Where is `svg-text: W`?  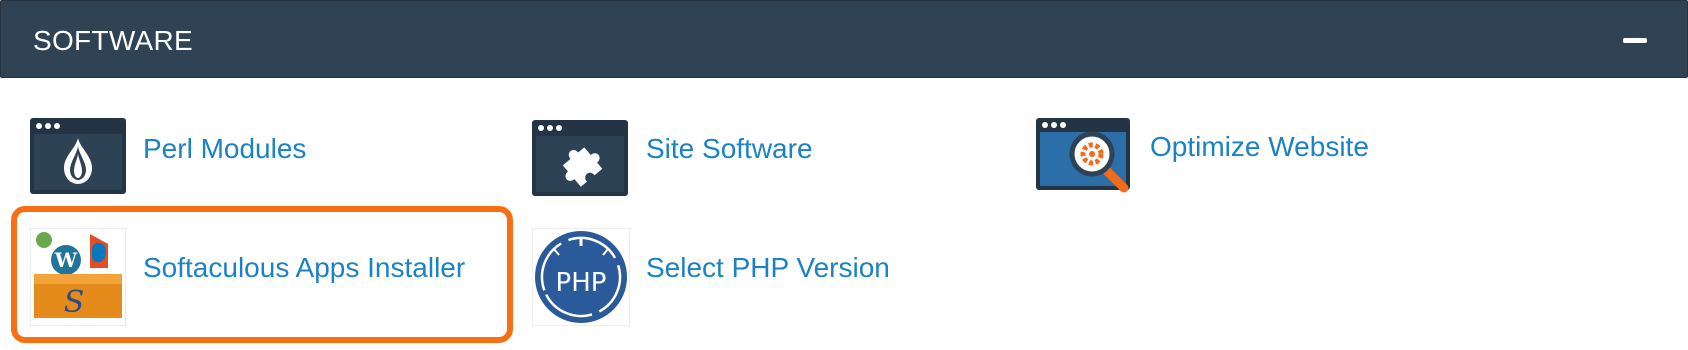
svg-text: W is located at coordinates (66, 260).